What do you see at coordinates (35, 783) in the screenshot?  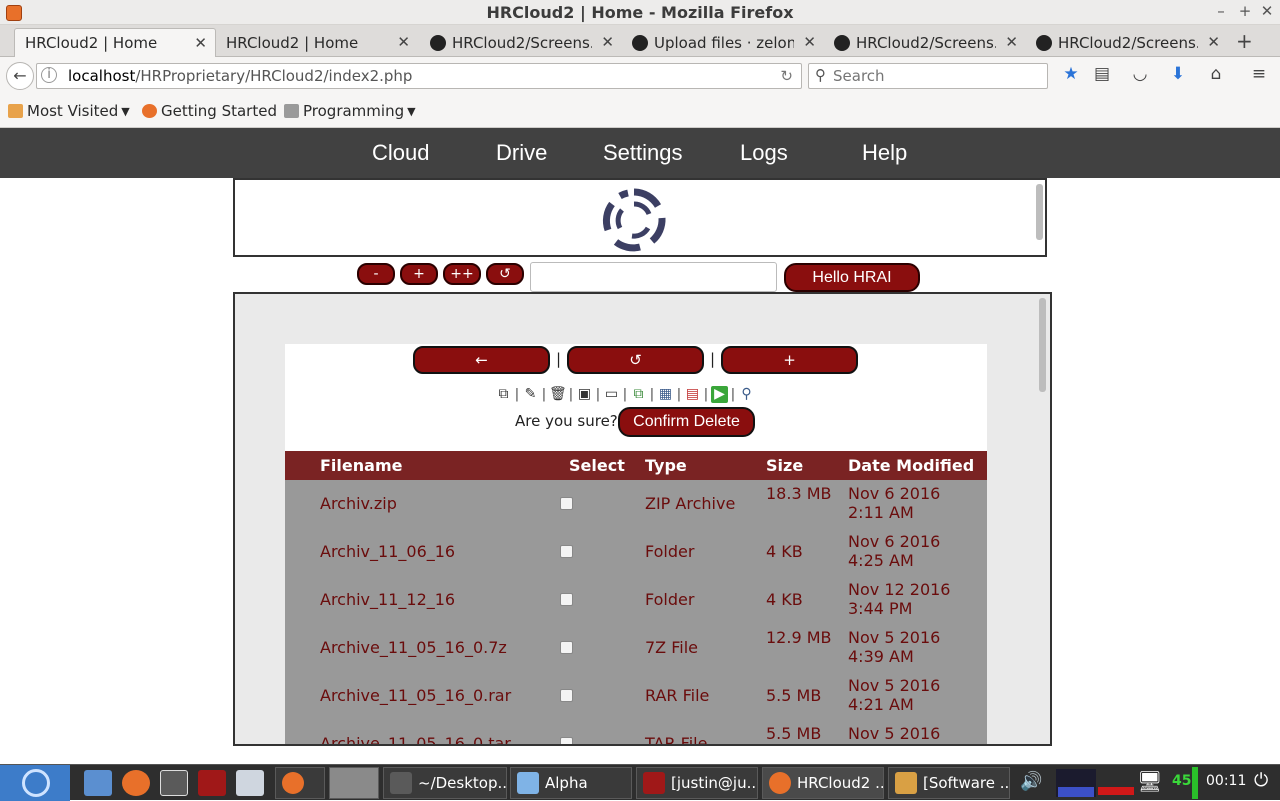 I see `start-menu-button` at bounding box center [35, 783].